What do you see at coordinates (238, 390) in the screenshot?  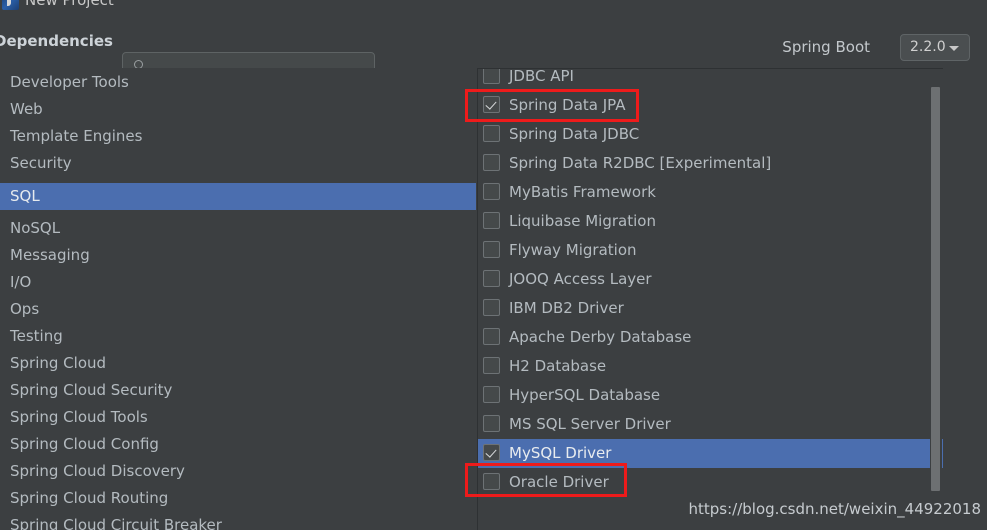 I see `sidebar-item: Spring Cloud Security` at bounding box center [238, 390].